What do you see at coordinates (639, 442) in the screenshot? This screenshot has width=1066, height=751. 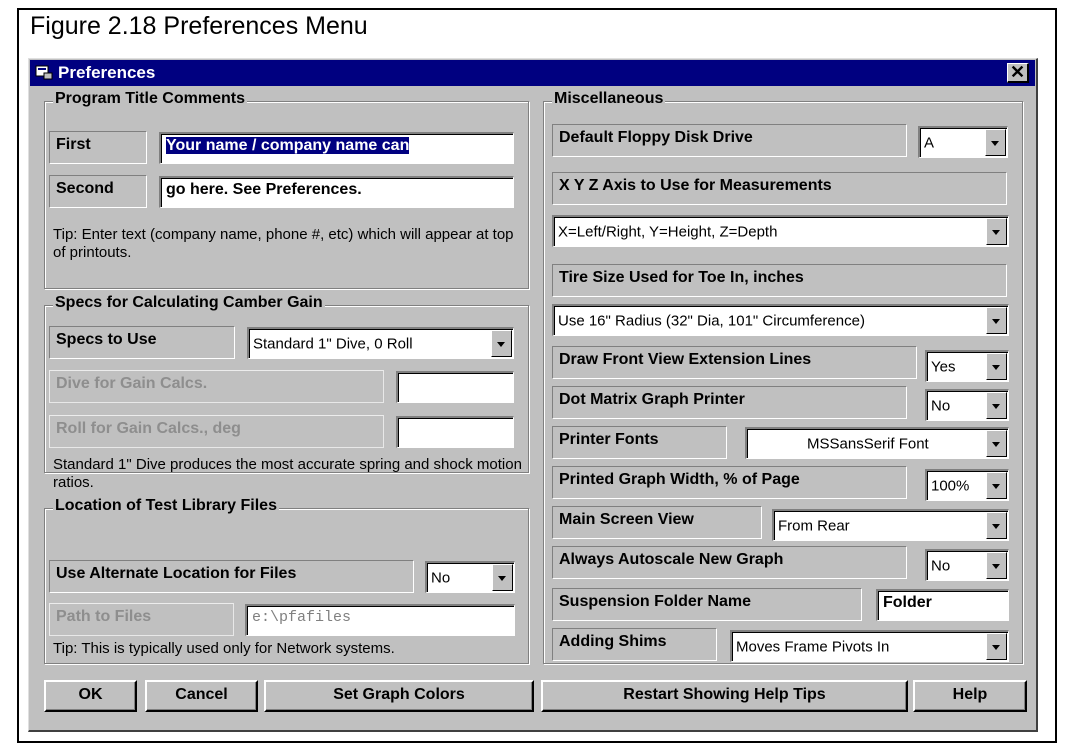 I see `printer-fonts-label: Printer Fonts` at bounding box center [639, 442].